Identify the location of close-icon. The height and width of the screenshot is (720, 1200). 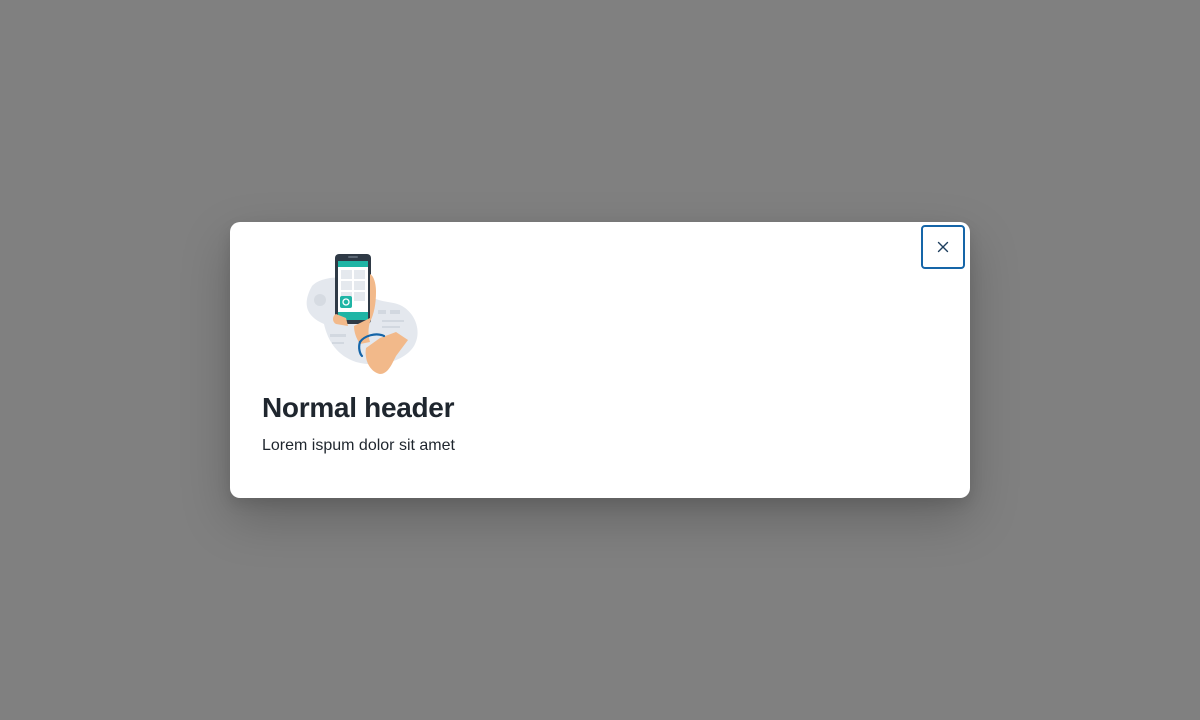
(943, 247).